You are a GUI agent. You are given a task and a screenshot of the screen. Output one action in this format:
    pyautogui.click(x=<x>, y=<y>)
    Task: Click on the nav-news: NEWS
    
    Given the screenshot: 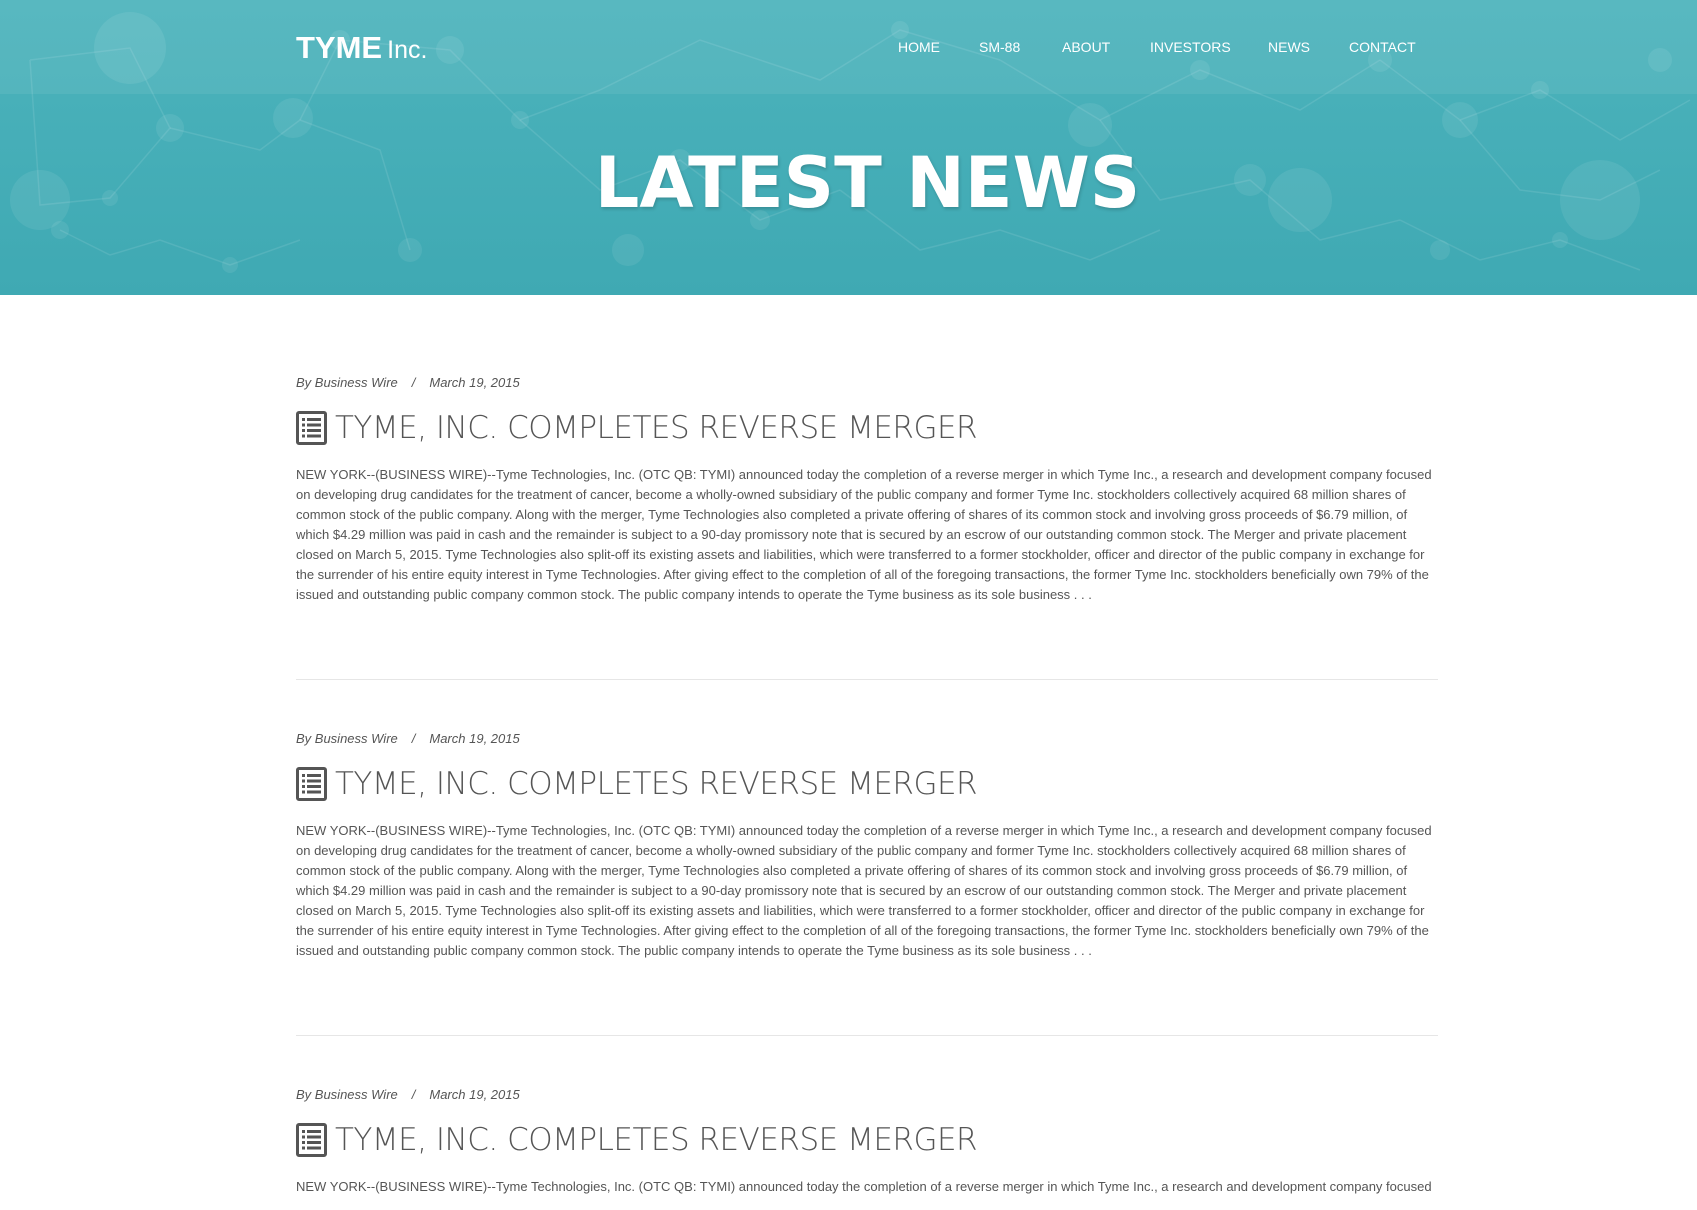 What is the action you would take?
    pyautogui.click(x=1289, y=47)
    